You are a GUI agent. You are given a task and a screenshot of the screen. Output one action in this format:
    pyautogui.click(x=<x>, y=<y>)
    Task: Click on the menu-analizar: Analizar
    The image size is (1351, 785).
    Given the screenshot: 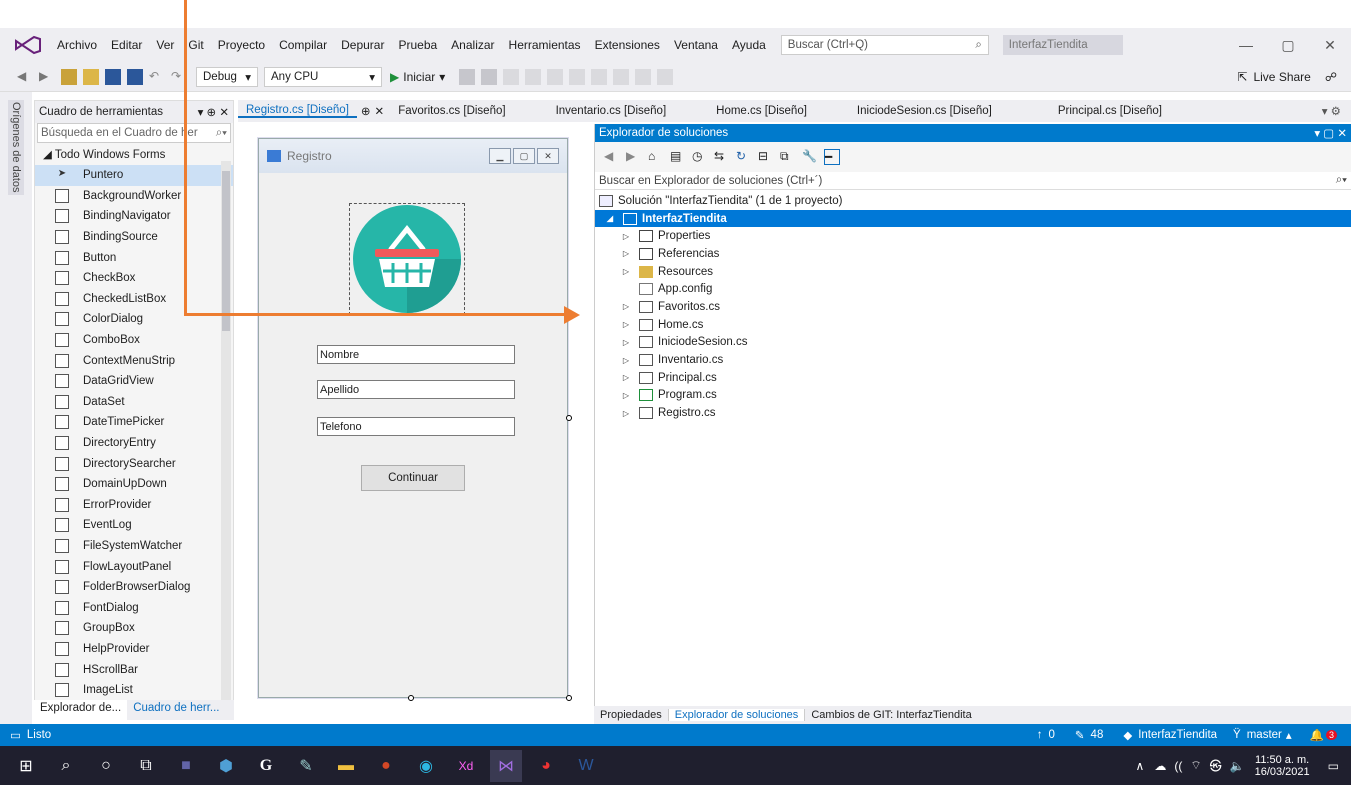 What is the action you would take?
    pyautogui.click(x=472, y=45)
    